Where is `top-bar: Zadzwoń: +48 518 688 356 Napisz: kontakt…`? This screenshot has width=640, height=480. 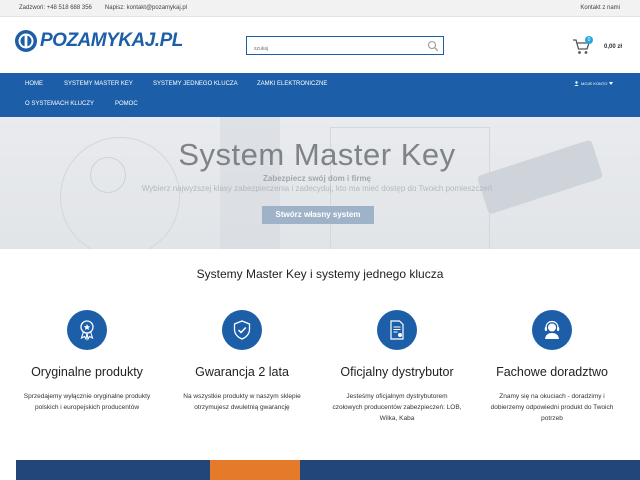 top-bar: Zadzwoń: +48 518 688 356 Napisz: kontakt… is located at coordinates (320, 8).